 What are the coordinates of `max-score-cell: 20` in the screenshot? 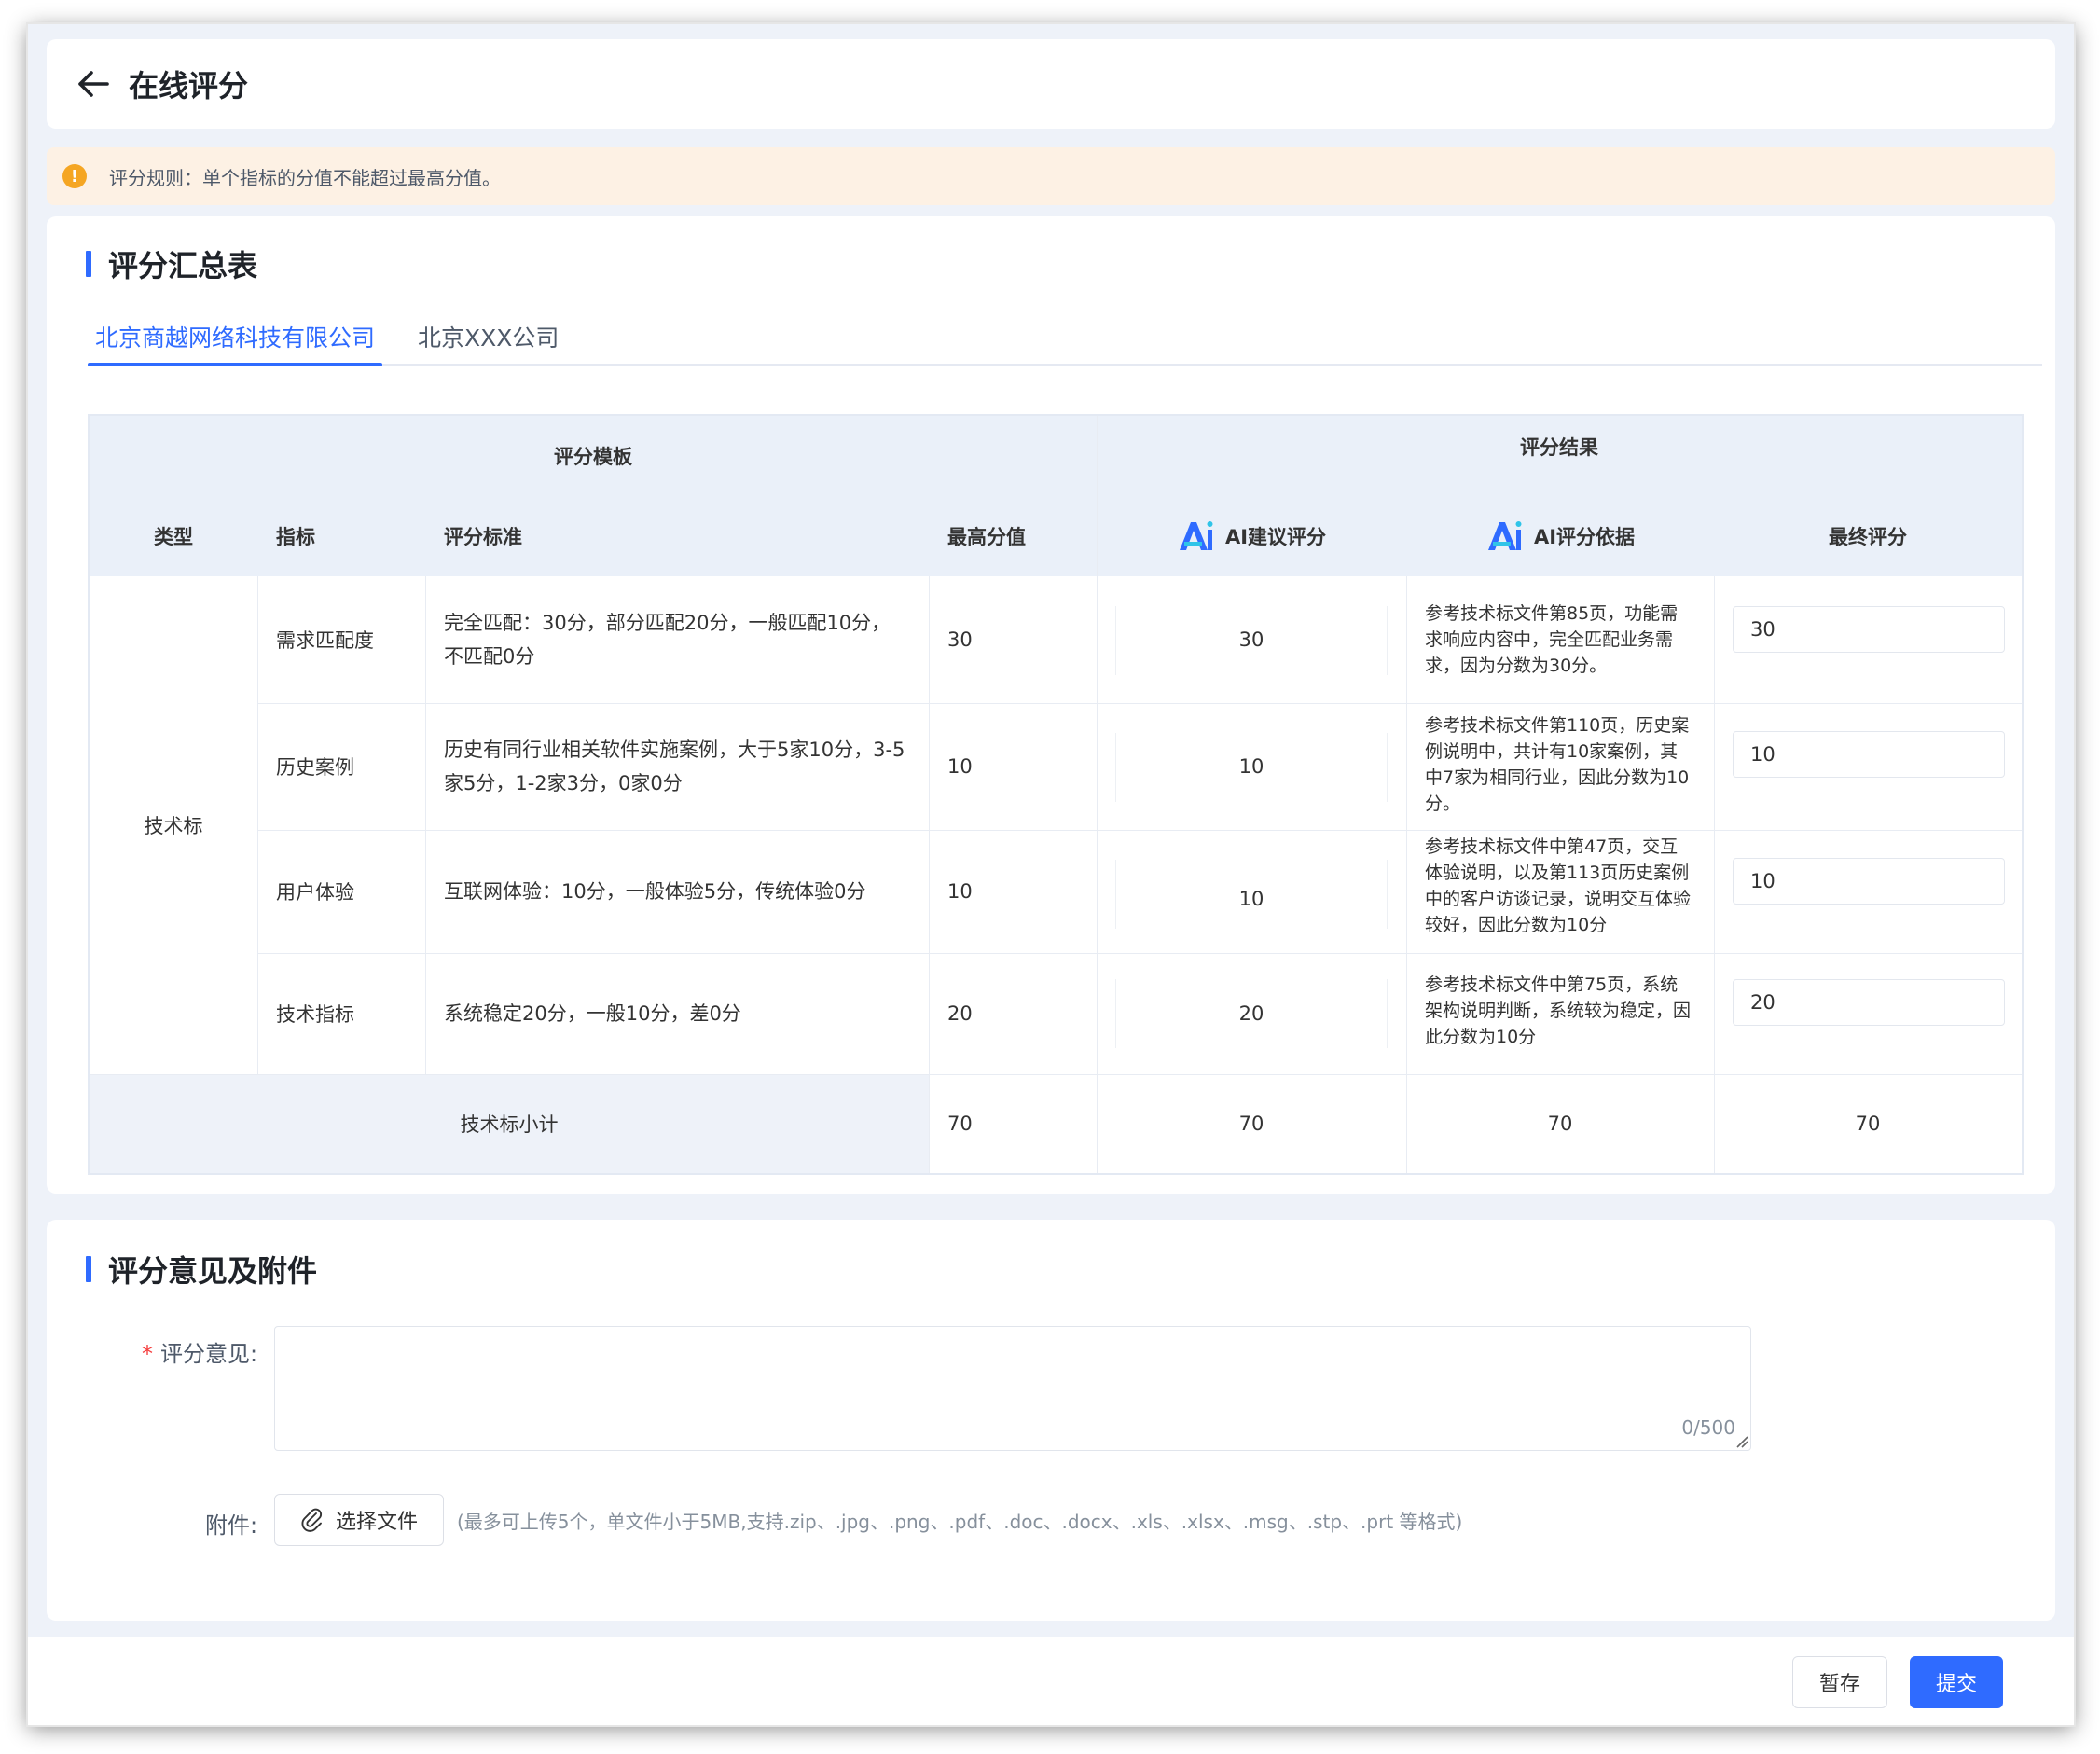 It's located at (960, 1013).